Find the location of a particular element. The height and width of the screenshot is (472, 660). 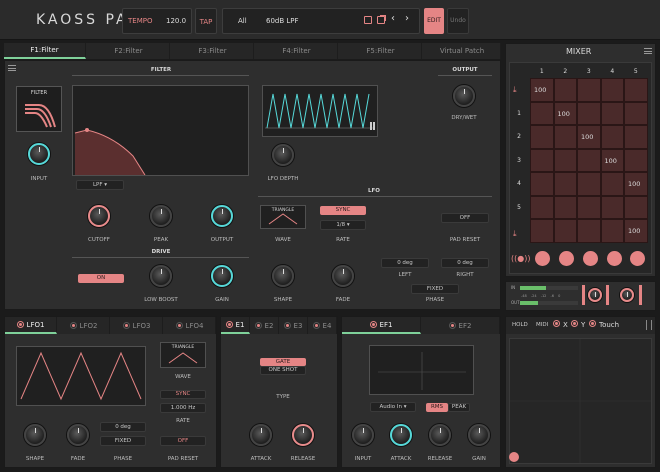

tab-e1: E1 is located at coordinates (235, 325).